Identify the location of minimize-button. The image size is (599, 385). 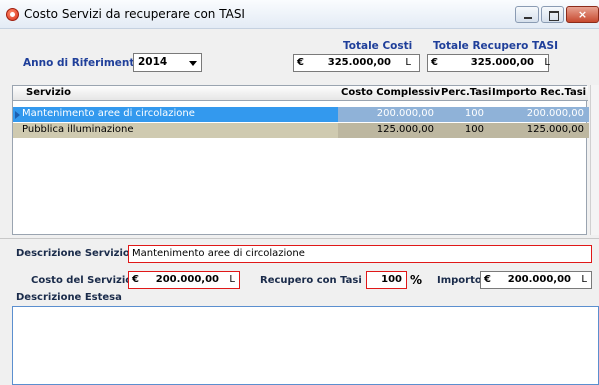
(527, 14).